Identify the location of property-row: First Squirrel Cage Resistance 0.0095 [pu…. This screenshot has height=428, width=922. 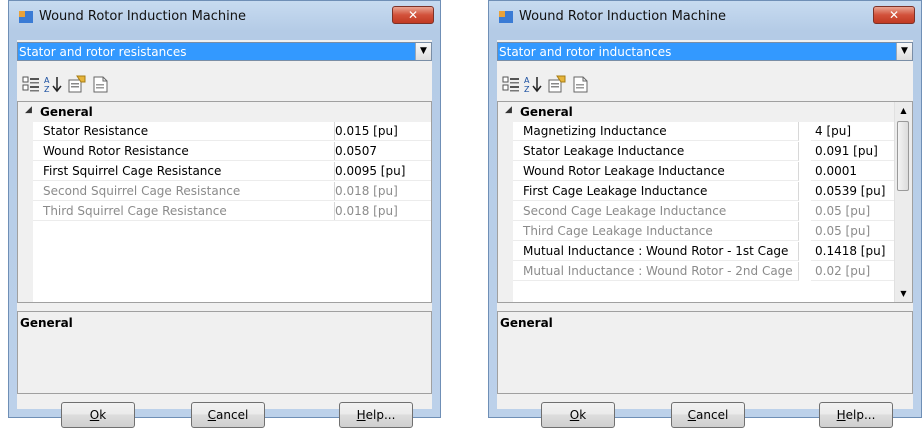
(232, 172).